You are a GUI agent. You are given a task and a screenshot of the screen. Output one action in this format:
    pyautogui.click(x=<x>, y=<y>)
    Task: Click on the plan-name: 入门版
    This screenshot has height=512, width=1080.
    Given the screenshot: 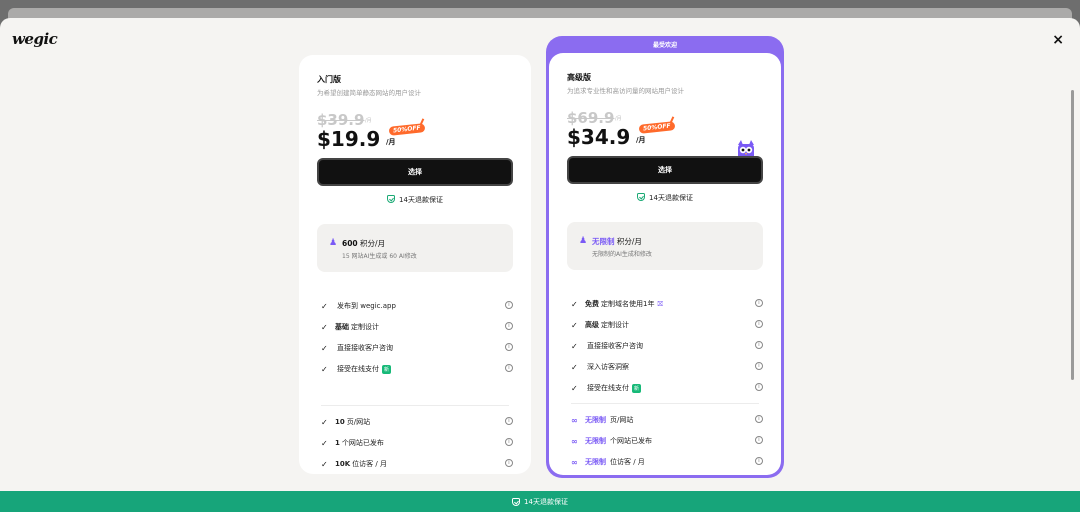 What is the action you would take?
    pyautogui.click(x=329, y=79)
    